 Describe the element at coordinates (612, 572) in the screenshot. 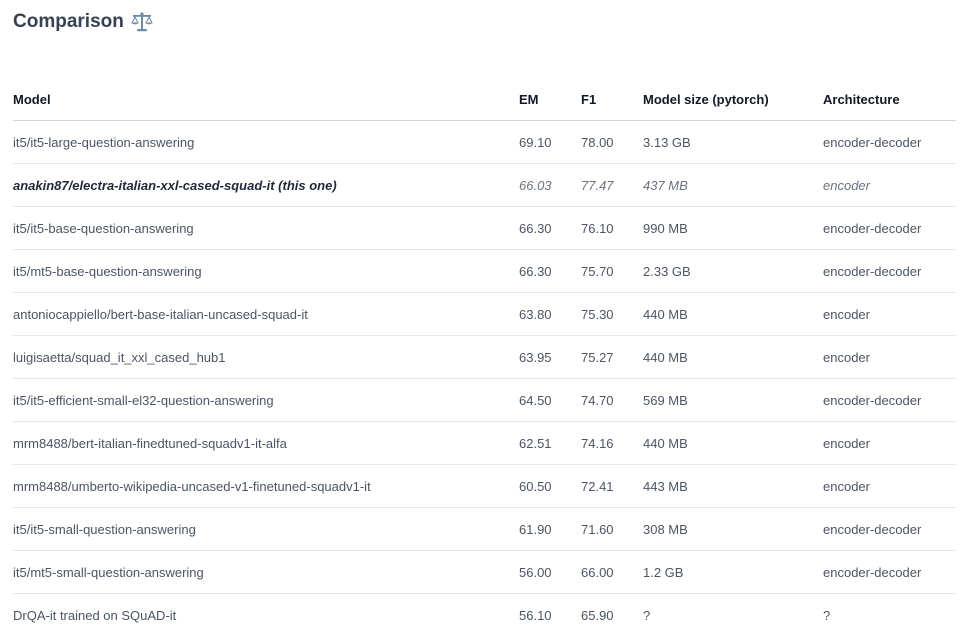

I see `f1-score-cell: 66.00` at that location.